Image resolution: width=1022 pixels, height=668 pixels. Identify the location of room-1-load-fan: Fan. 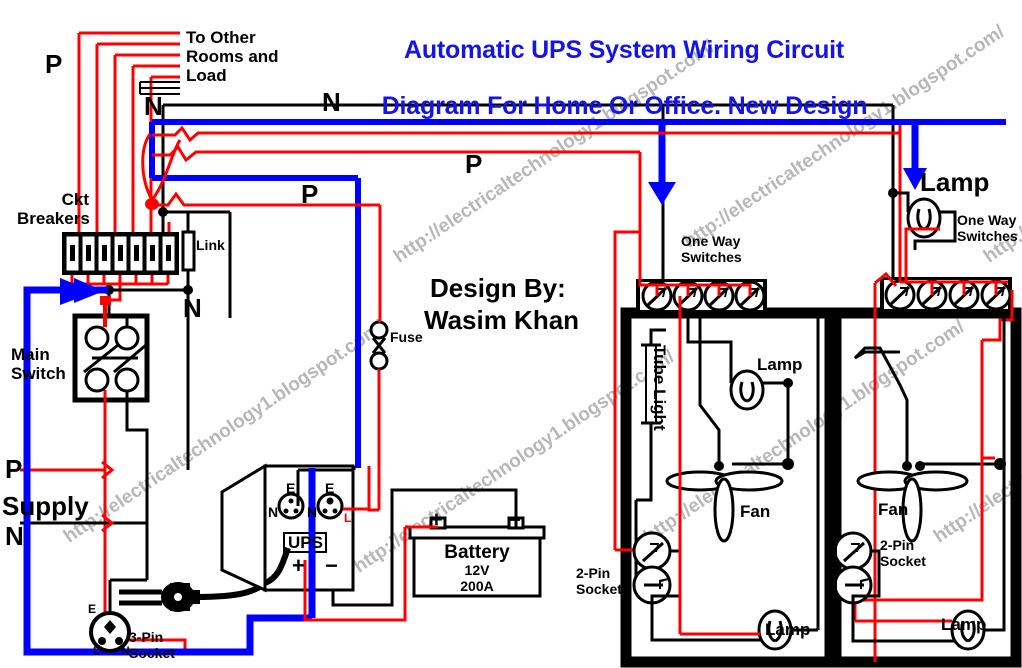
(755, 511).